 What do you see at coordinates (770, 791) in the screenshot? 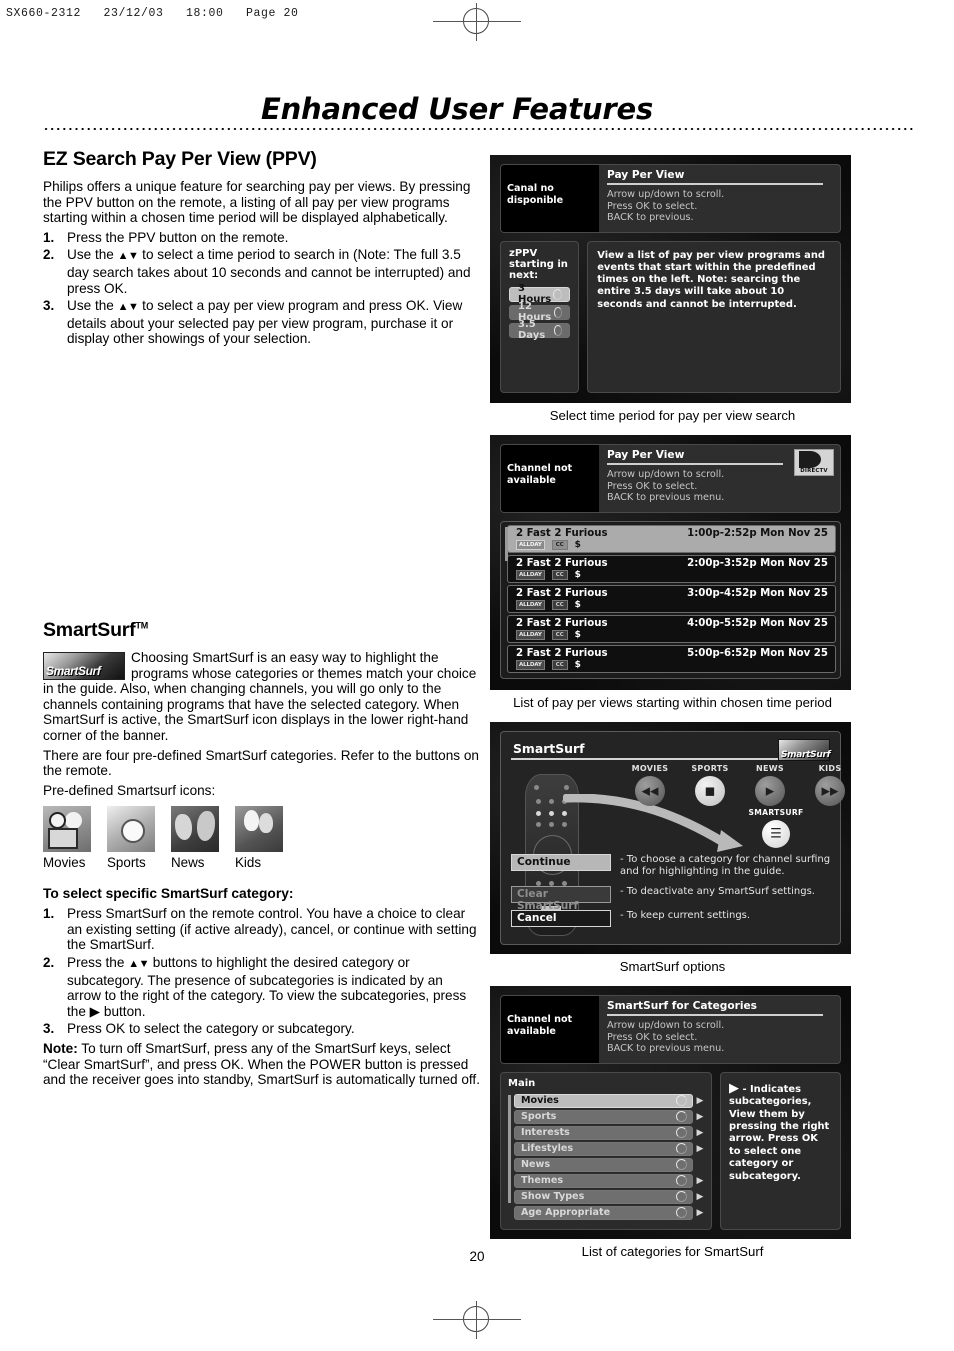
I see `play-icon: ▶` at bounding box center [770, 791].